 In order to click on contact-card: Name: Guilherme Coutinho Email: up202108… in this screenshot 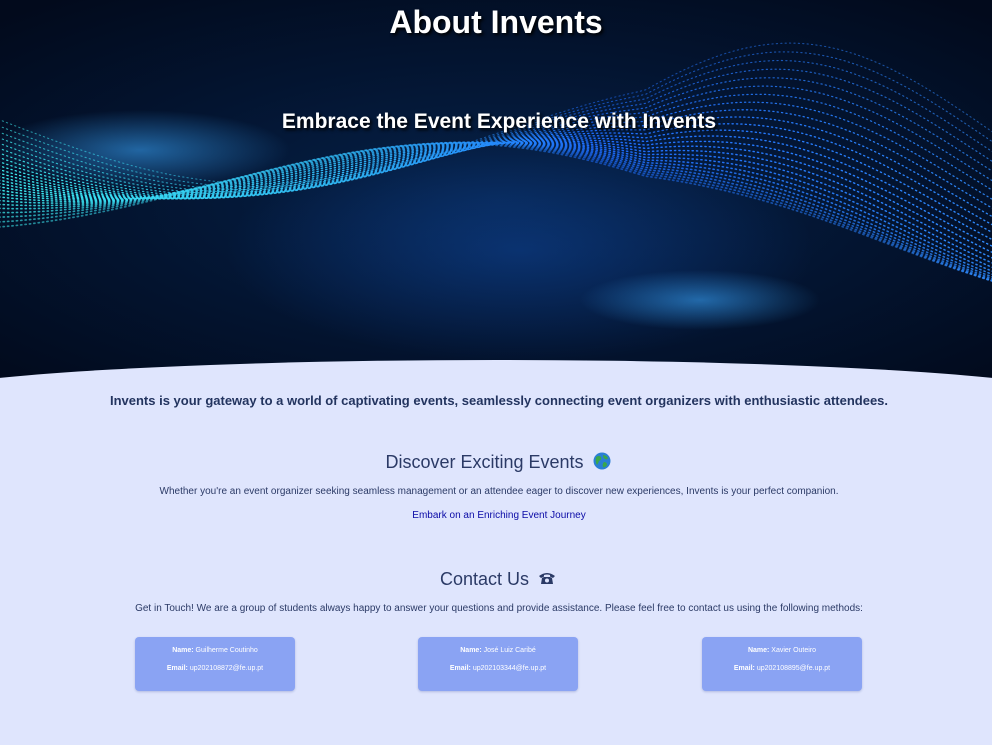, I will do `click(215, 664)`.